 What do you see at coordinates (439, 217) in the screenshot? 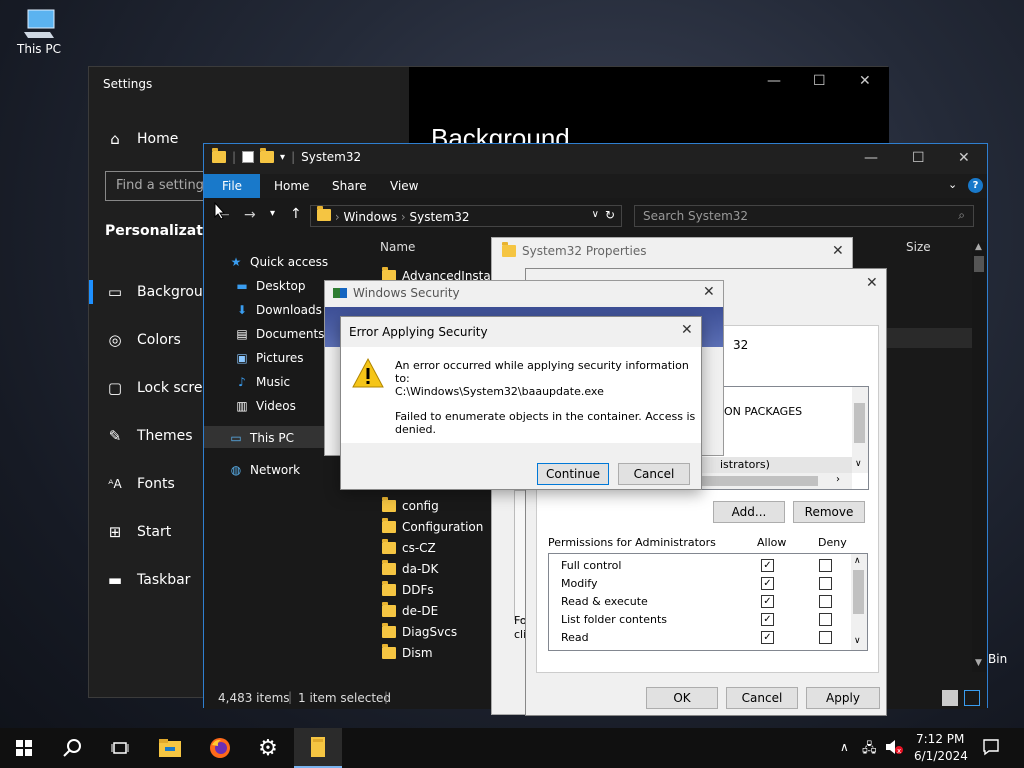
I see `breadcrumb-system32: System32` at bounding box center [439, 217].